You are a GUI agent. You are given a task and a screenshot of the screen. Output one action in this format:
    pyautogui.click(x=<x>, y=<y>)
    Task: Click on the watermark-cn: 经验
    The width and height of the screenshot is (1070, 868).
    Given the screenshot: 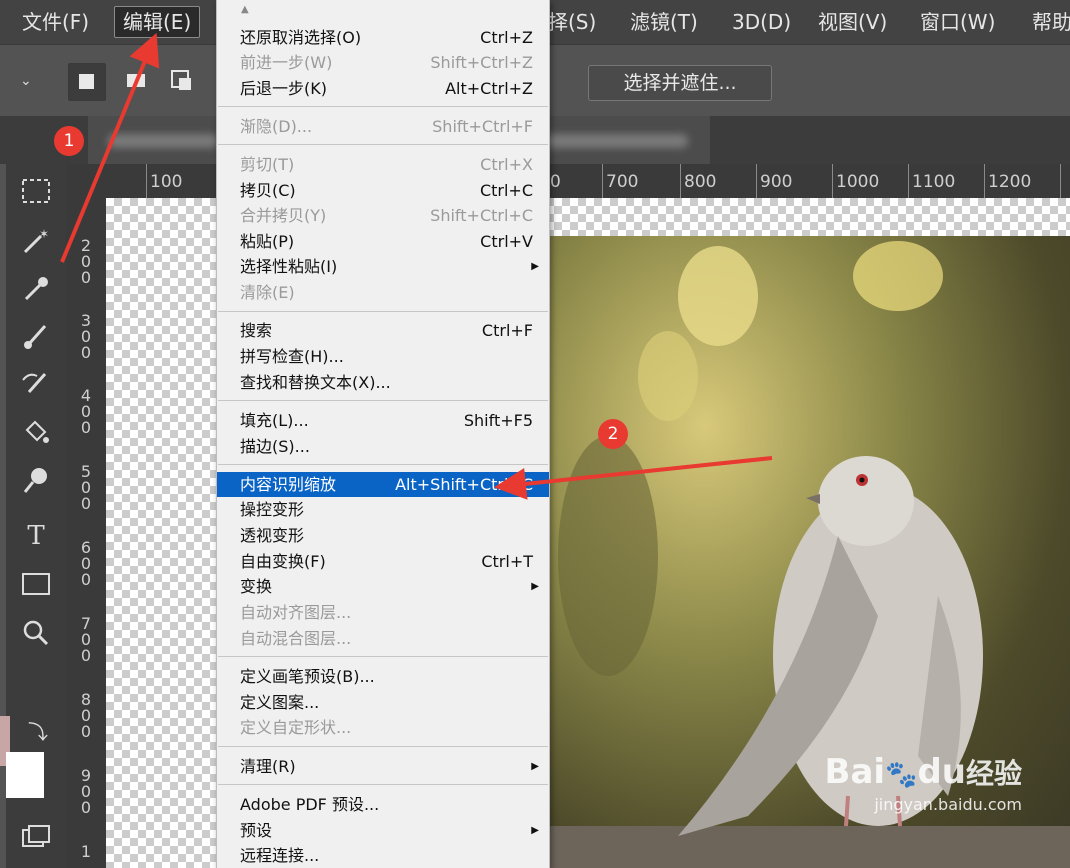 What is the action you would take?
    pyautogui.click(x=993, y=773)
    